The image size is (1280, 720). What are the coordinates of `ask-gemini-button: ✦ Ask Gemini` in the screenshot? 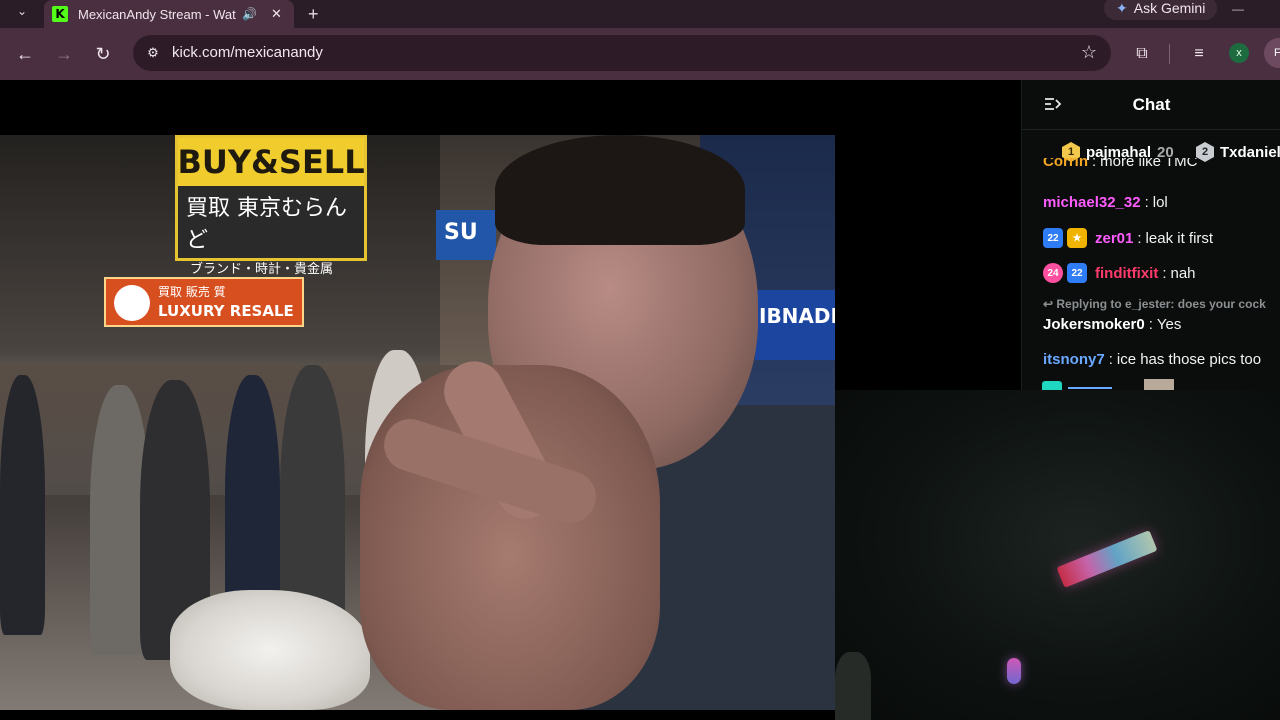 It's located at (1161, 10).